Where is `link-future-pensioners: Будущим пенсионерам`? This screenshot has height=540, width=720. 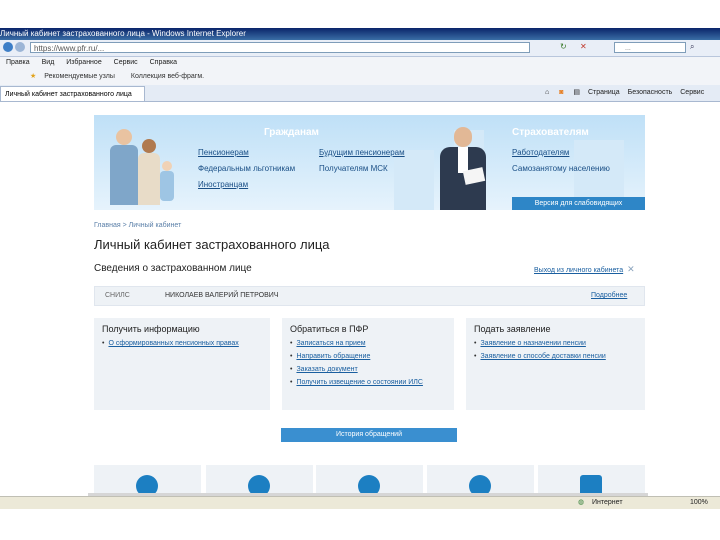 link-future-pensioners: Будущим пенсионерам is located at coordinates (362, 152).